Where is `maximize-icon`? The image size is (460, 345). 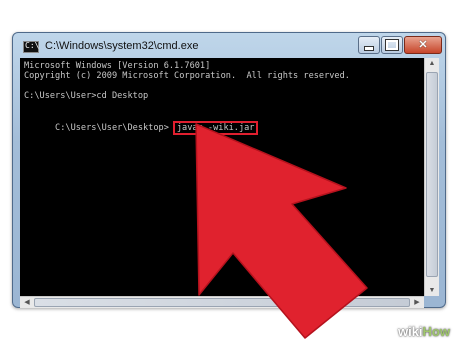 maximize-icon is located at coordinates (392, 45).